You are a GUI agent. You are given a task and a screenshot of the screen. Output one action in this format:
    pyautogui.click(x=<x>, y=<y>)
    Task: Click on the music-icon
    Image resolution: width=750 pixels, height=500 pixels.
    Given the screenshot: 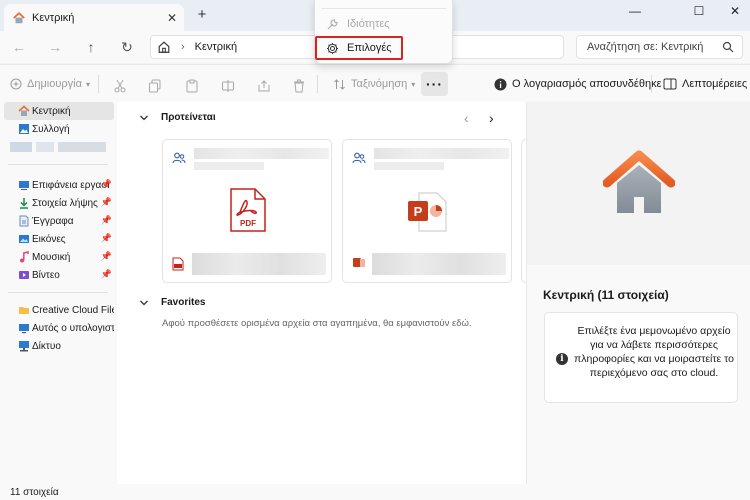 What is the action you would take?
    pyautogui.click(x=24, y=257)
    